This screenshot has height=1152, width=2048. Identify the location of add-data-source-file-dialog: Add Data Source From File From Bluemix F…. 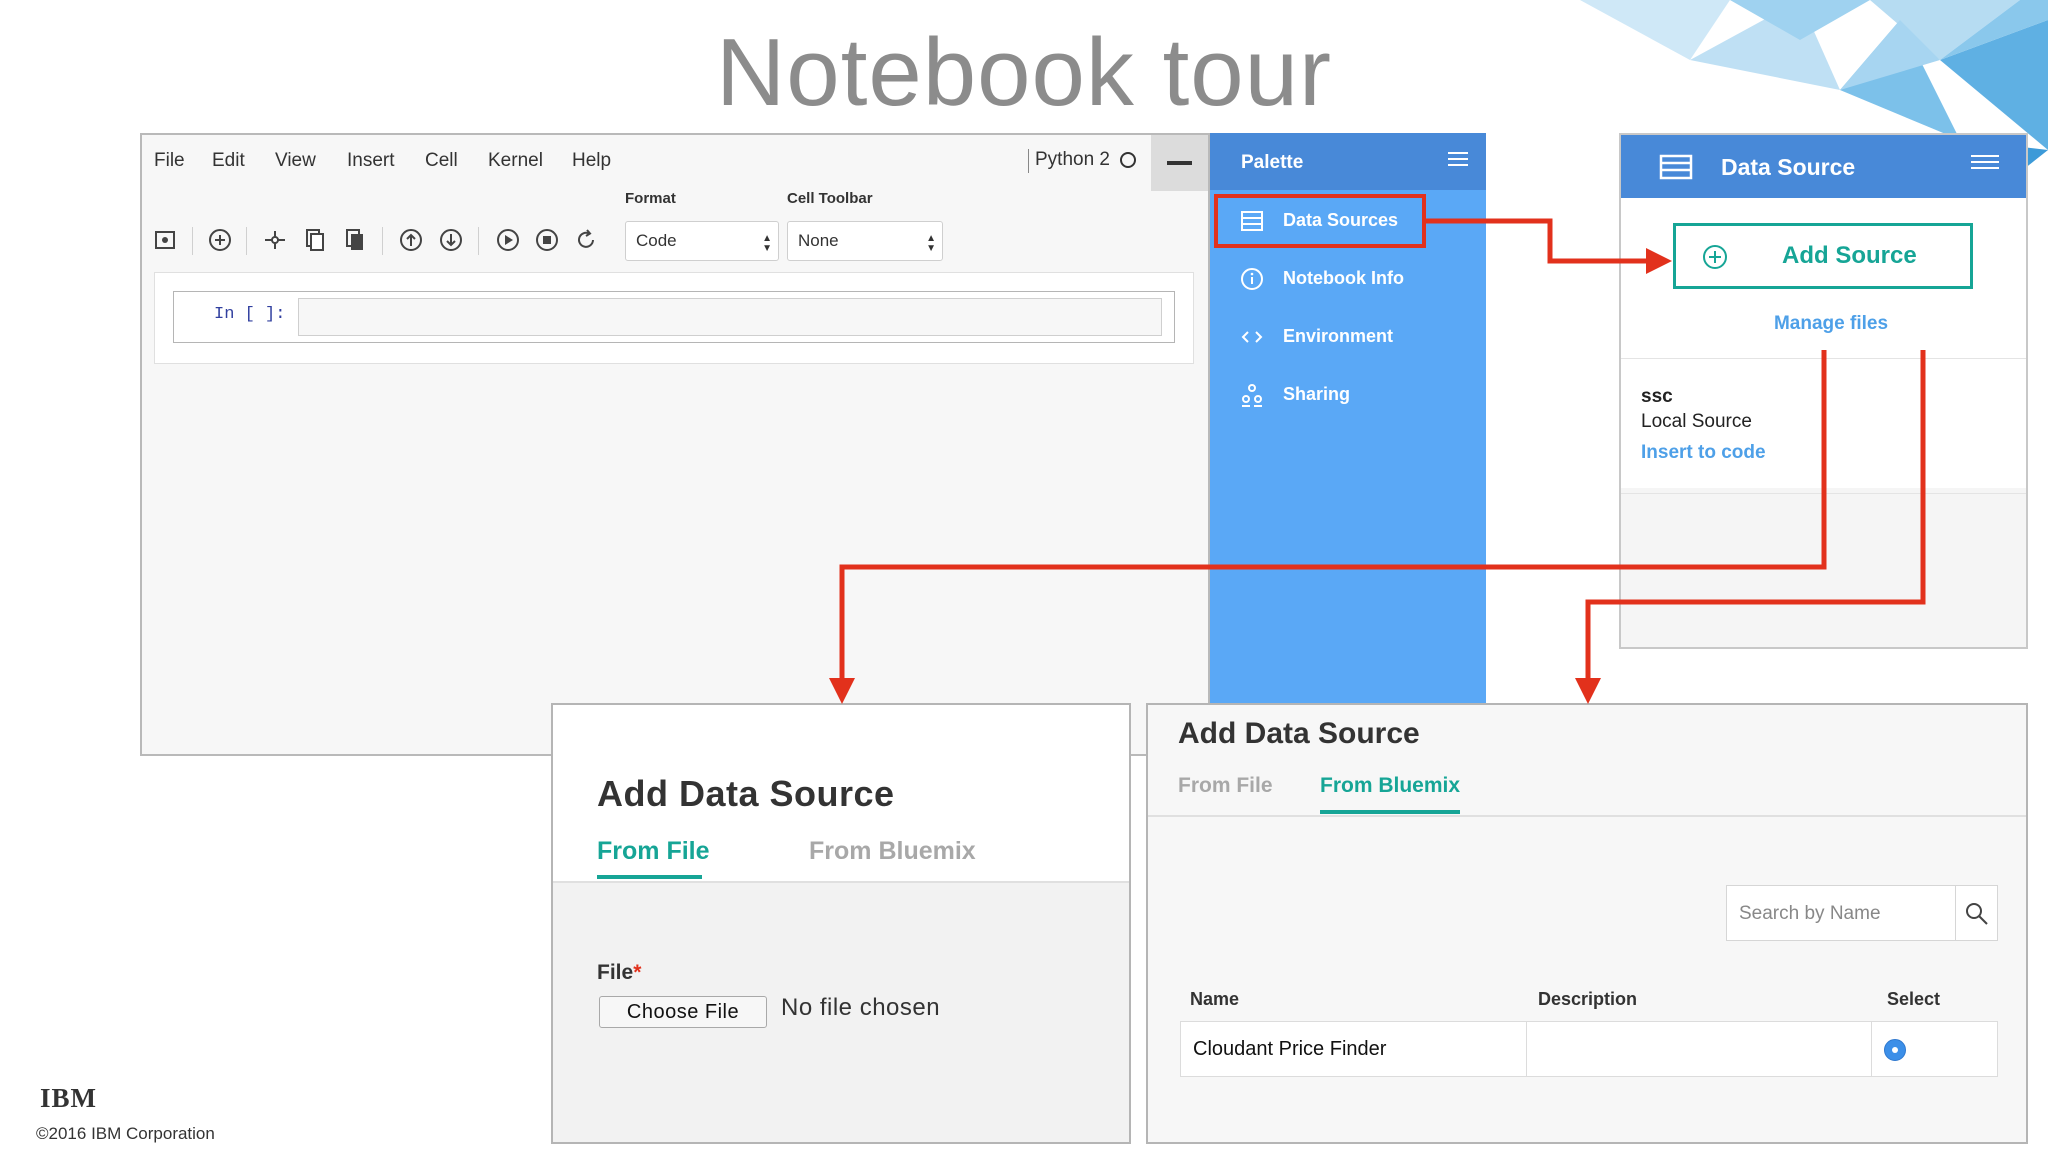
(841, 923).